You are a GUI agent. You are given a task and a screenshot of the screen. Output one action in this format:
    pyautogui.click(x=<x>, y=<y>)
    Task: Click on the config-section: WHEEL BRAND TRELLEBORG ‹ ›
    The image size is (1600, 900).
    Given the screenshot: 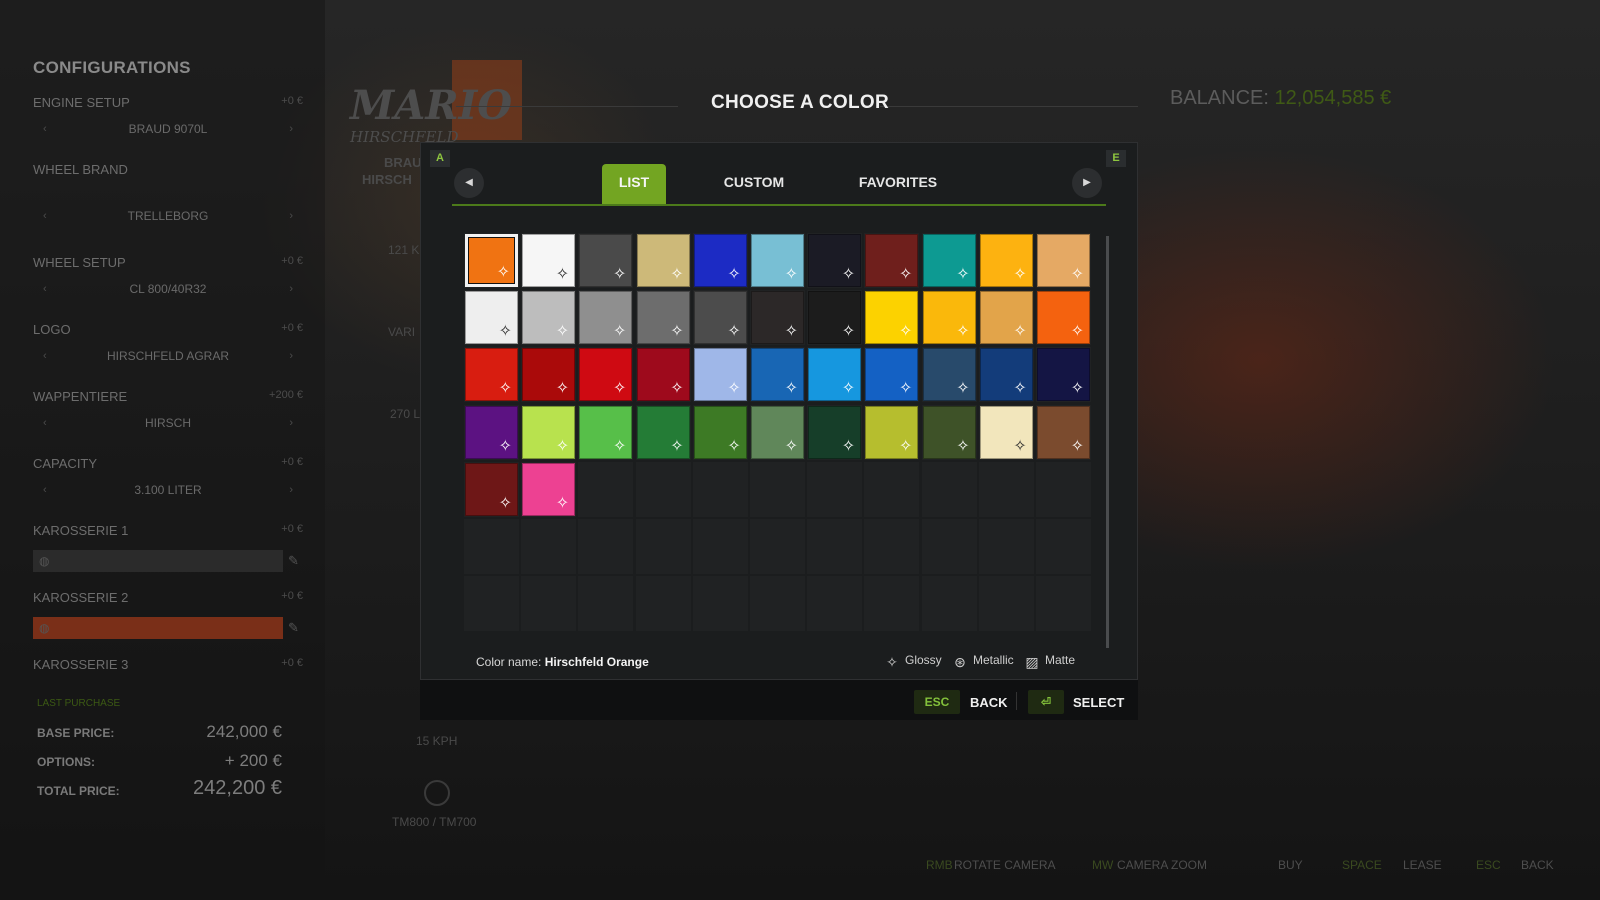 What is the action you would take?
    pyautogui.click(x=168, y=192)
    